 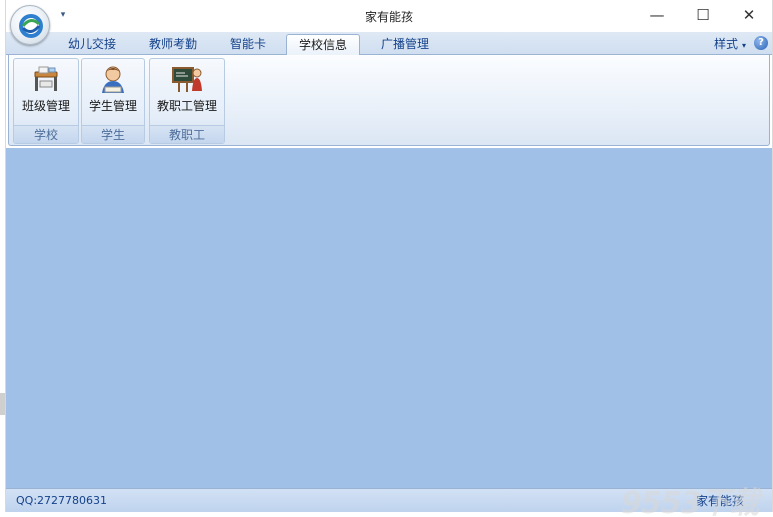 I want to click on ribbon-group-student: 学生管理 学生, so click(x=113, y=101).